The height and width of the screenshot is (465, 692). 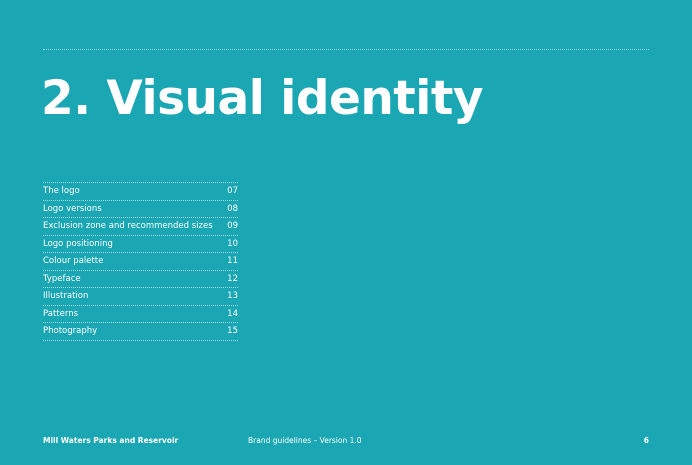 I want to click on toc-item-colour-palette: Colour palette 11, so click(x=140, y=262).